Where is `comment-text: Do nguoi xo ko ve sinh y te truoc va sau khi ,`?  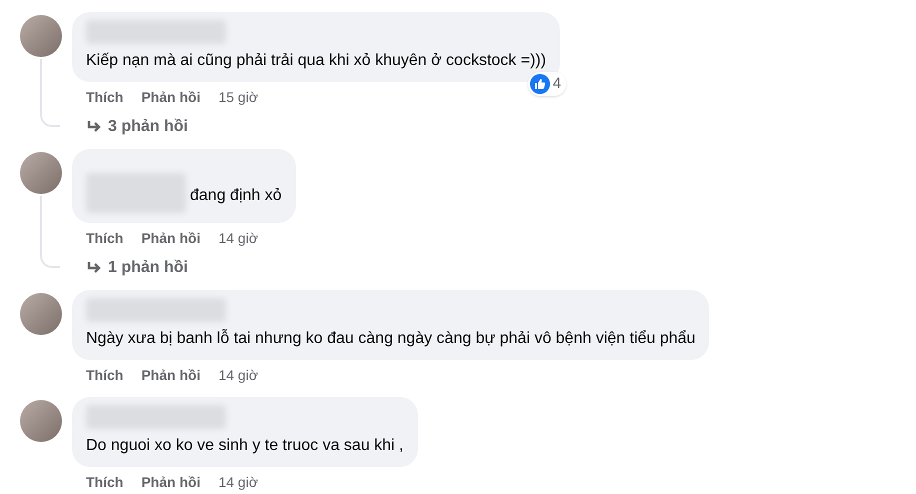 comment-text: Do nguoi xo ko ve sinh y te truoc va sau khi , is located at coordinates (245, 446).